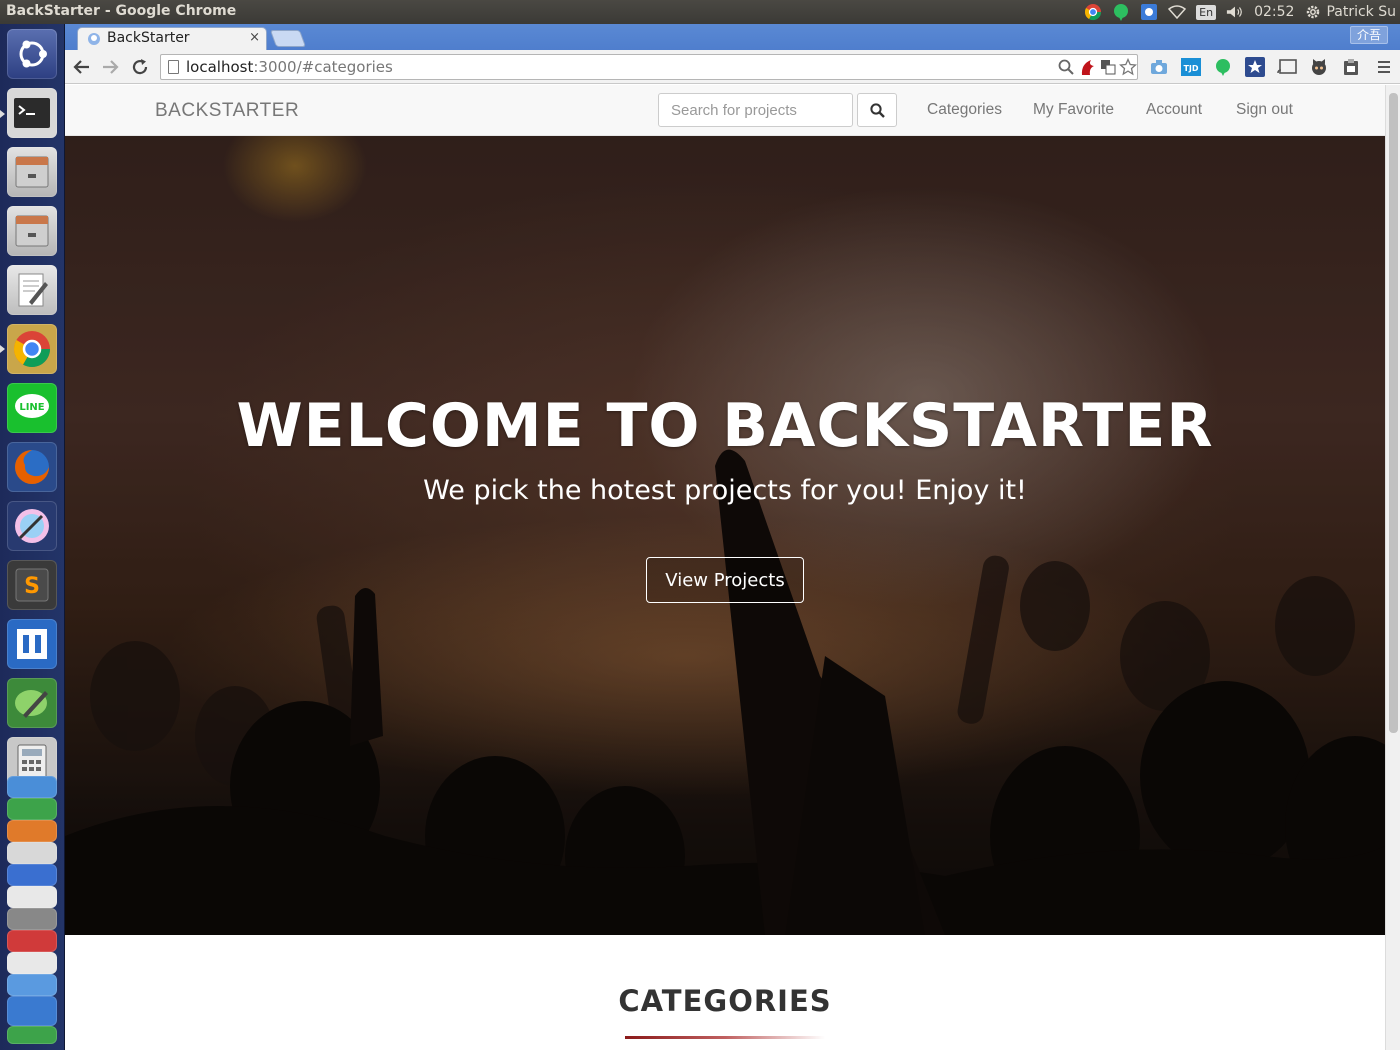  I want to click on firefox-icon, so click(32, 467).